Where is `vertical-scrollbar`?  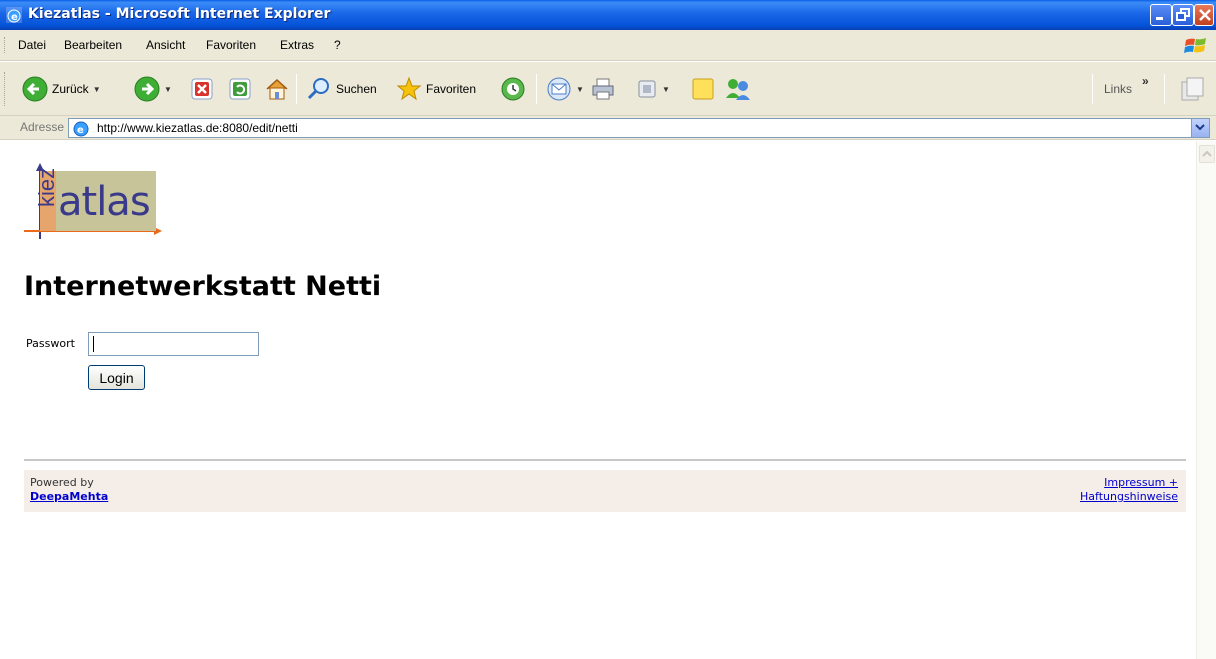 vertical-scrollbar is located at coordinates (1206, 400).